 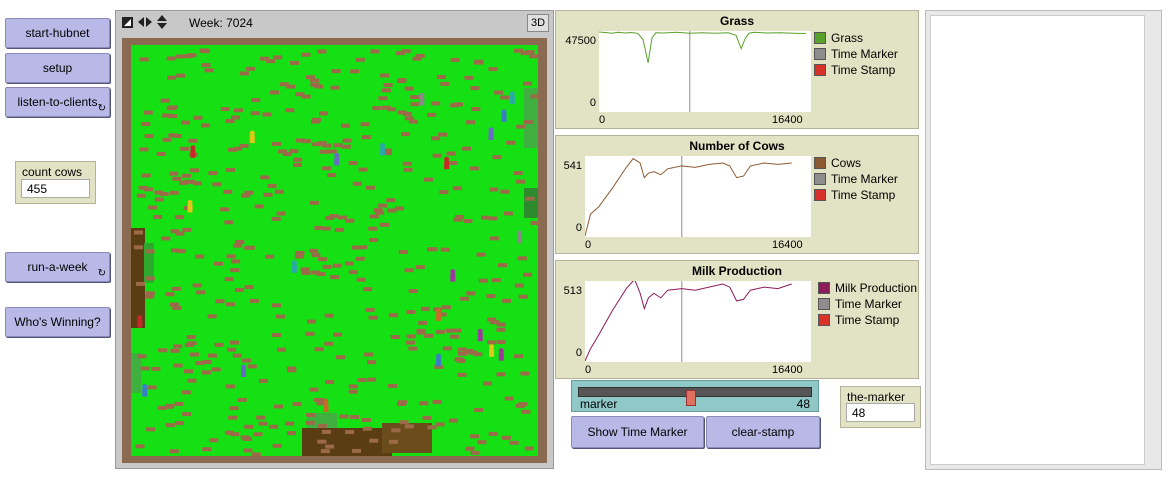 What do you see at coordinates (688, 196) in the screenshot?
I see `cows-chart` at bounding box center [688, 196].